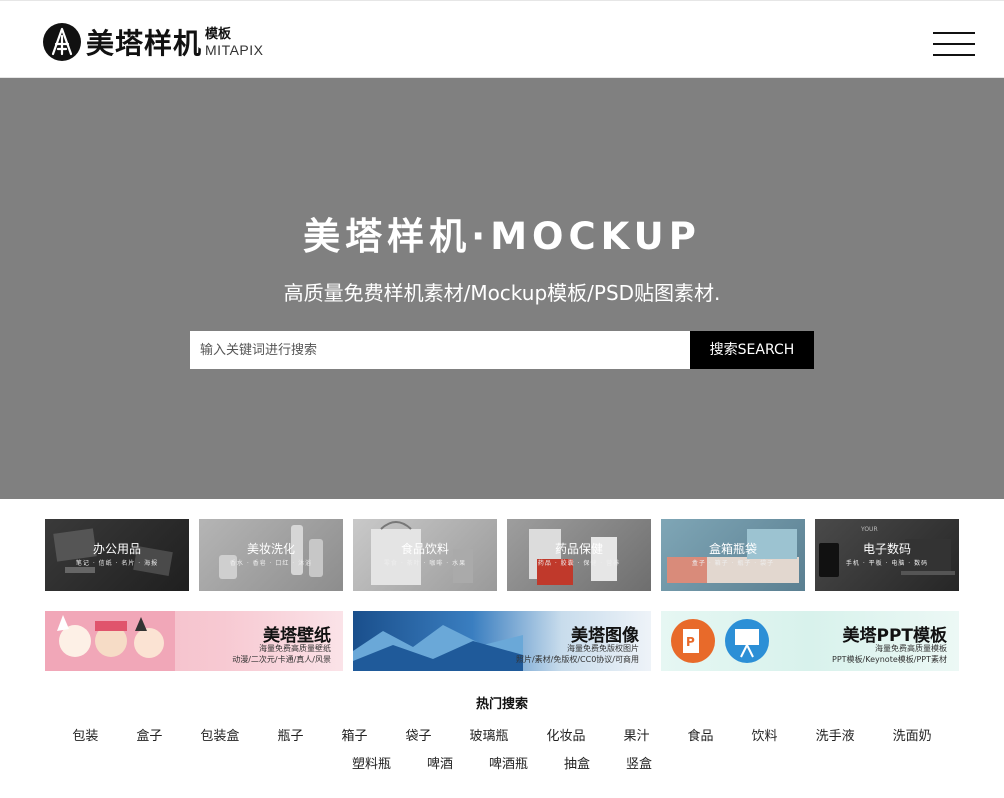 Image resolution: width=1004 pixels, height=798 pixels. I want to click on category-tile-office: 办公用品 笔记 · 信纸 · 名片 · 海报, so click(117, 555).